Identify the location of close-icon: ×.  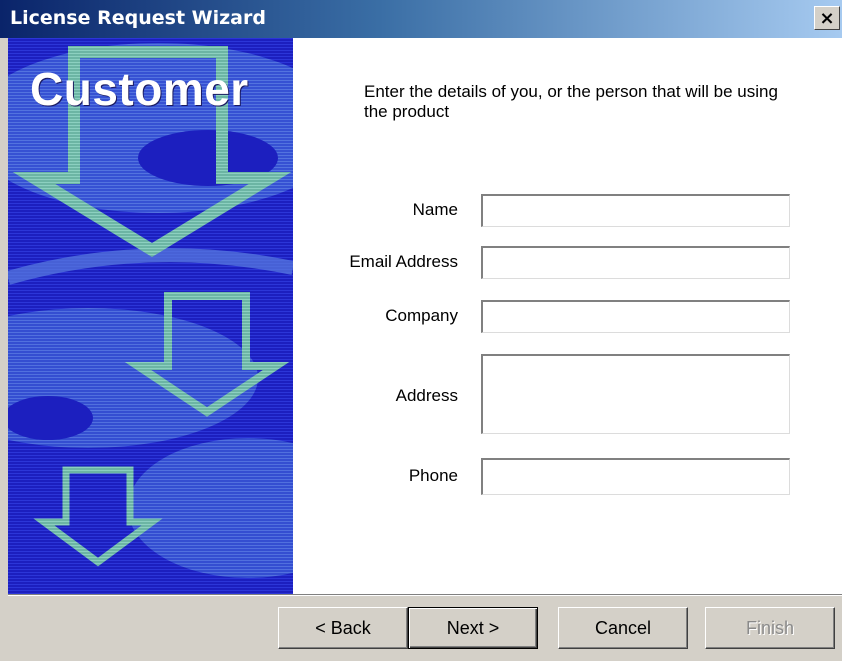
(827, 18).